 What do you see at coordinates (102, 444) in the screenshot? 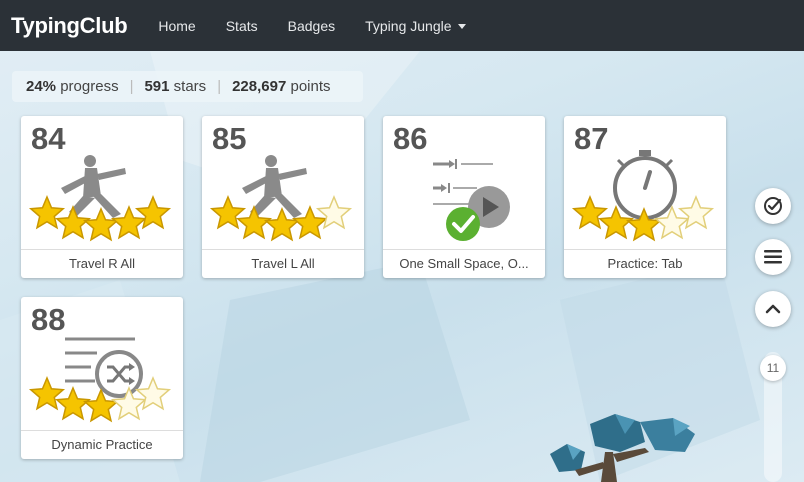
I see `lesson-title: Dynamic Practice` at bounding box center [102, 444].